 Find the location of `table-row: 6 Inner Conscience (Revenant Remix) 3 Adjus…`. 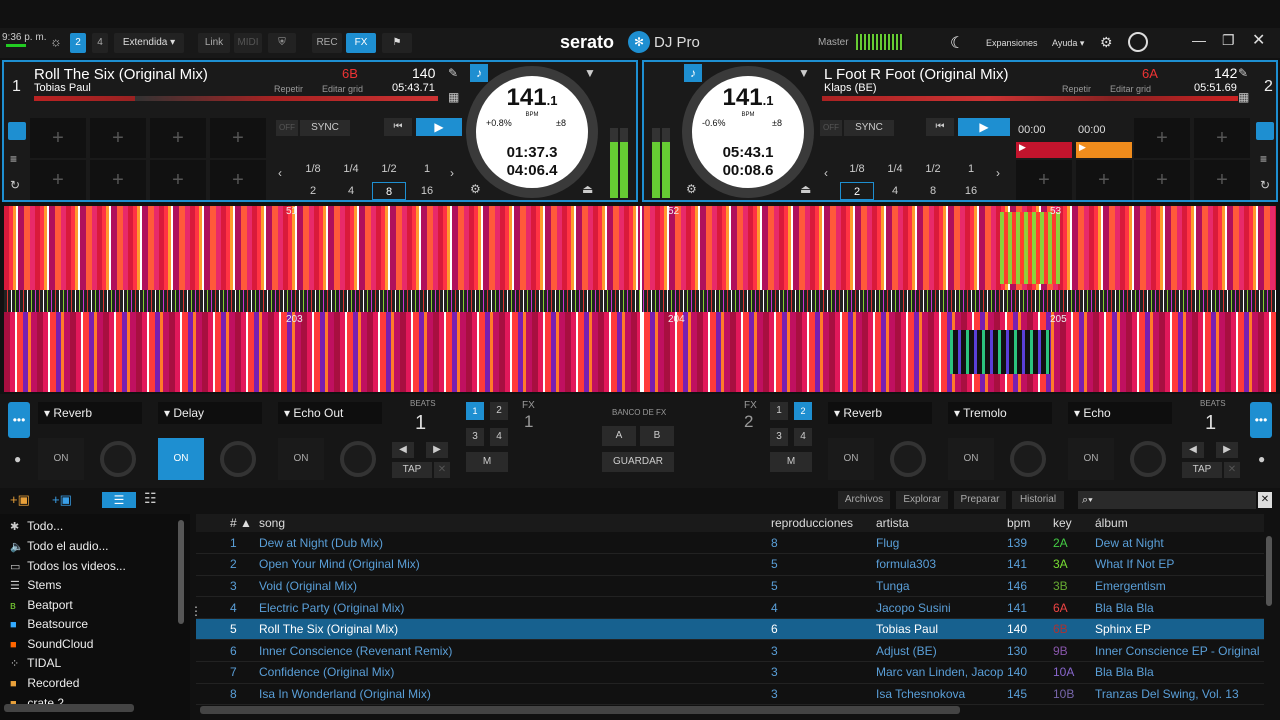

table-row: 6 Inner Conscience (Revenant Remix) 3 Adjus… is located at coordinates (730, 651).